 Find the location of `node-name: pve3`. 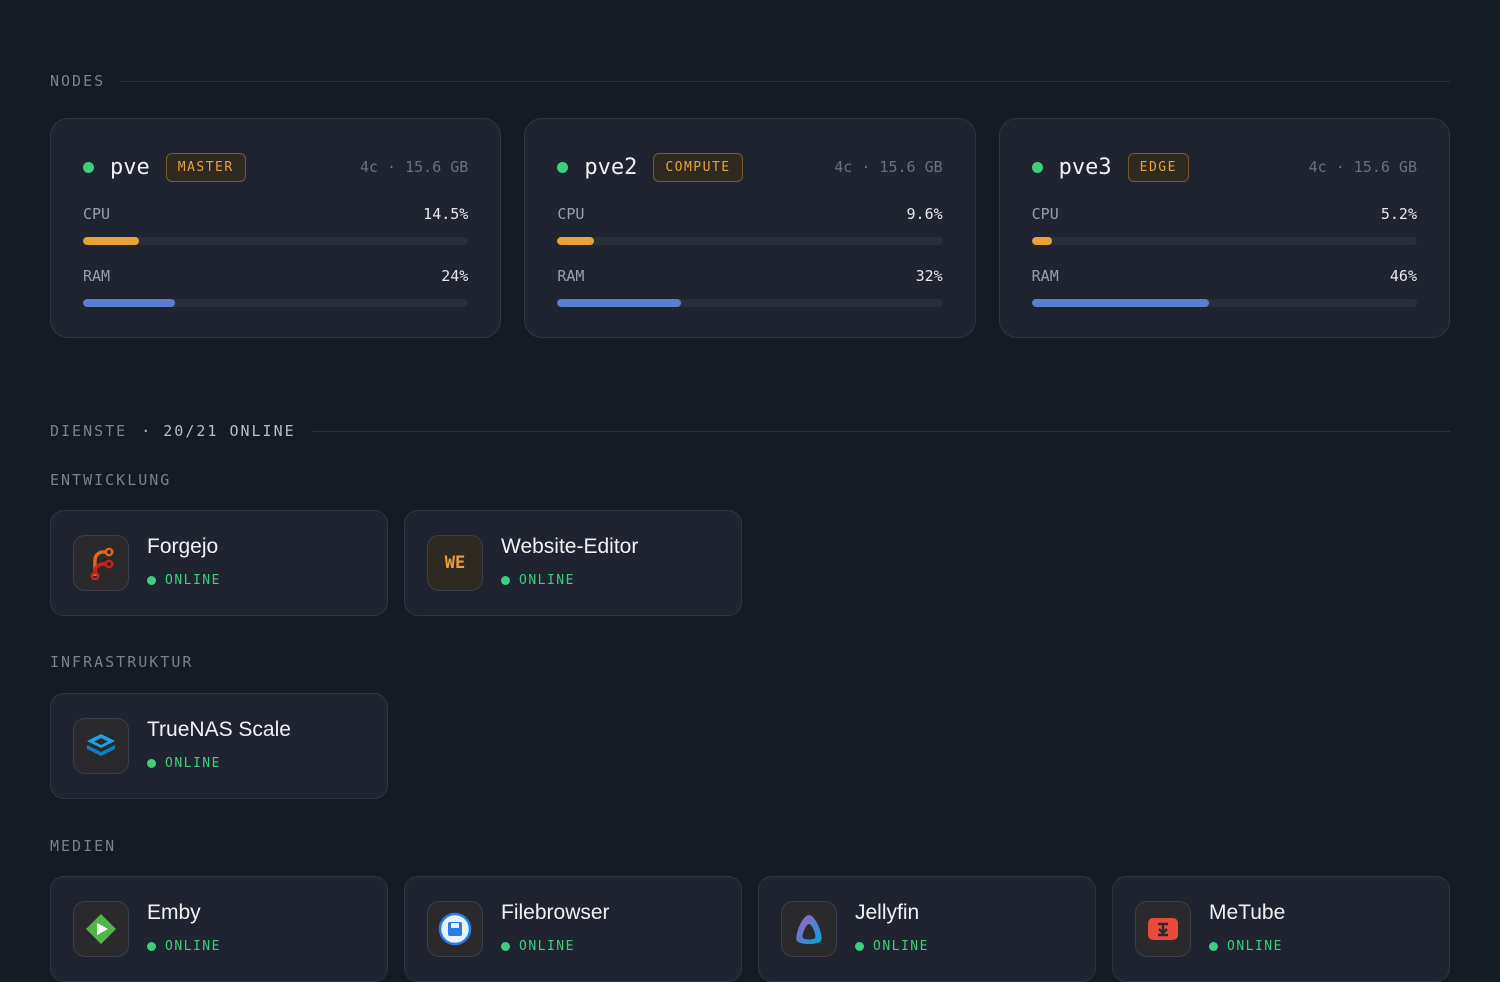

node-name: pve3 is located at coordinates (1085, 167).